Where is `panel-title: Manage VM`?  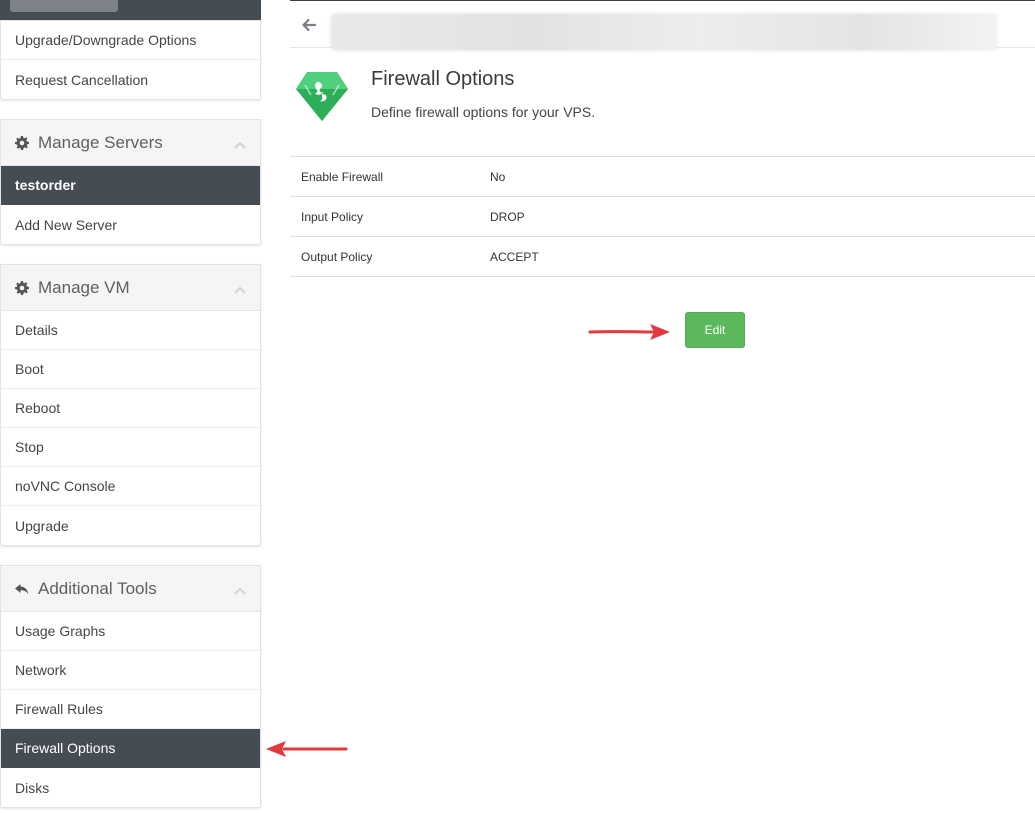
panel-title: Manage VM is located at coordinates (84, 287).